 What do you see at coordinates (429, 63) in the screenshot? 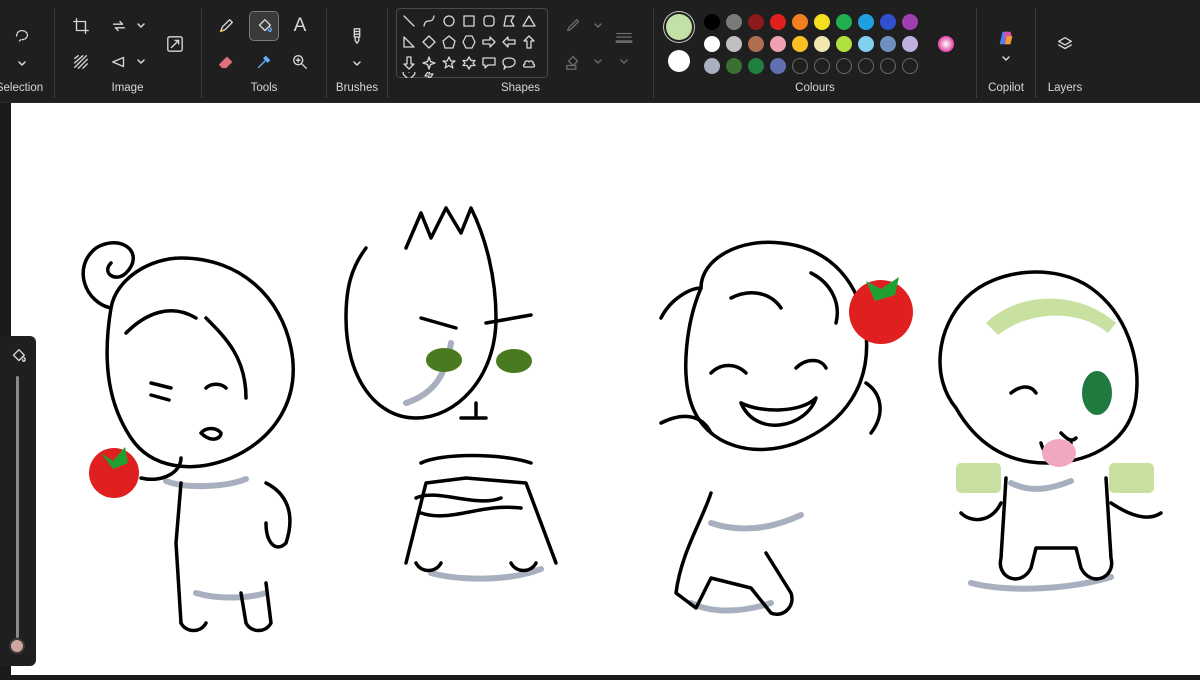
I see `four-point-star-shape-icon` at bounding box center [429, 63].